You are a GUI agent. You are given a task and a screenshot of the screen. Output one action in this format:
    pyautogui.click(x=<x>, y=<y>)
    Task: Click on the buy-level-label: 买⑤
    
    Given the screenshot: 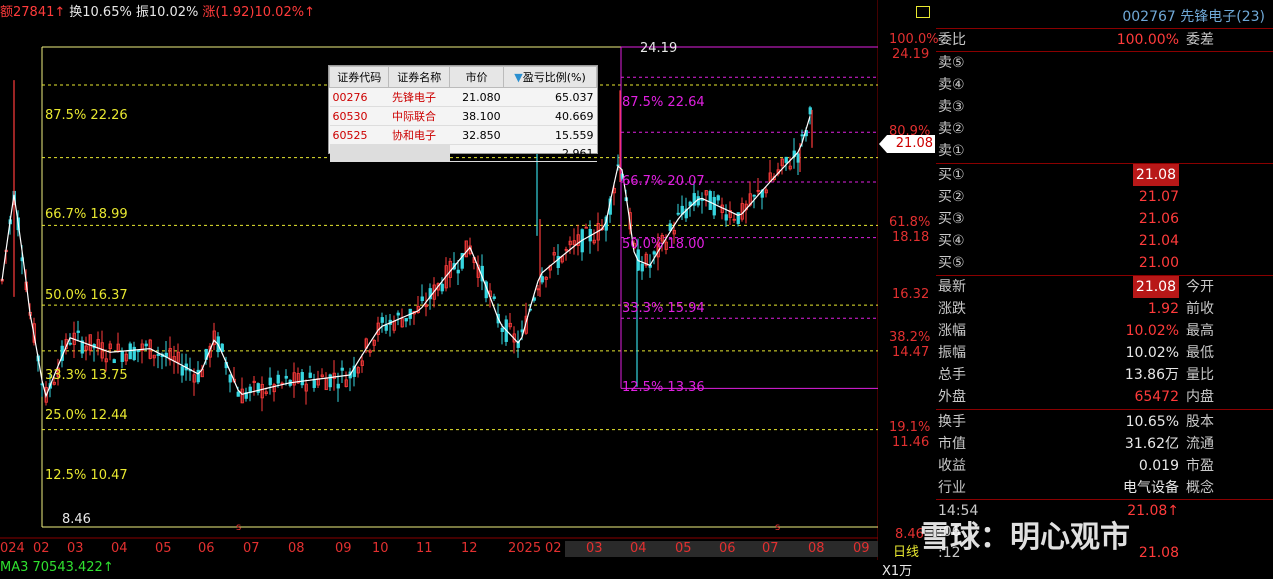 What is the action you would take?
    pyautogui.click(x=951, y=263)
    